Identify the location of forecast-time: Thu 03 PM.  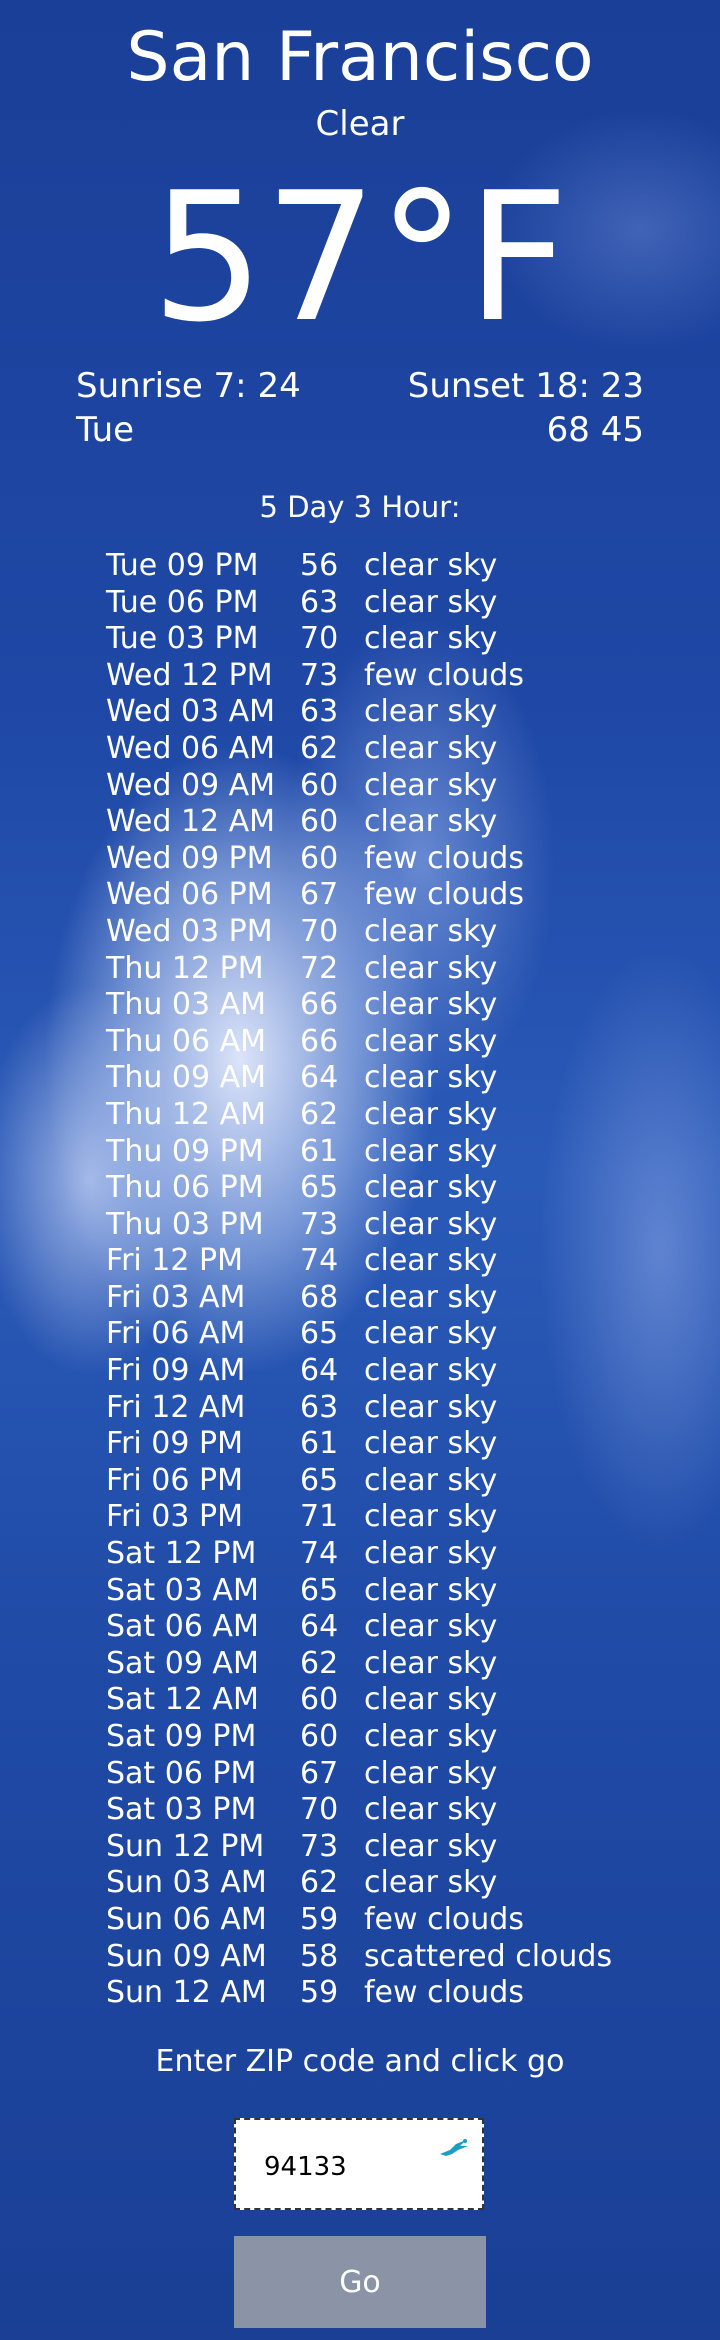
(185, 1224).